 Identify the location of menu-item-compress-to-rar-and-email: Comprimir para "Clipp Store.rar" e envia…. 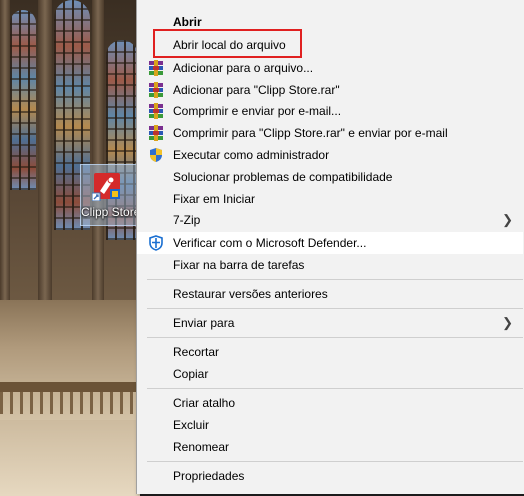
(330, 133).